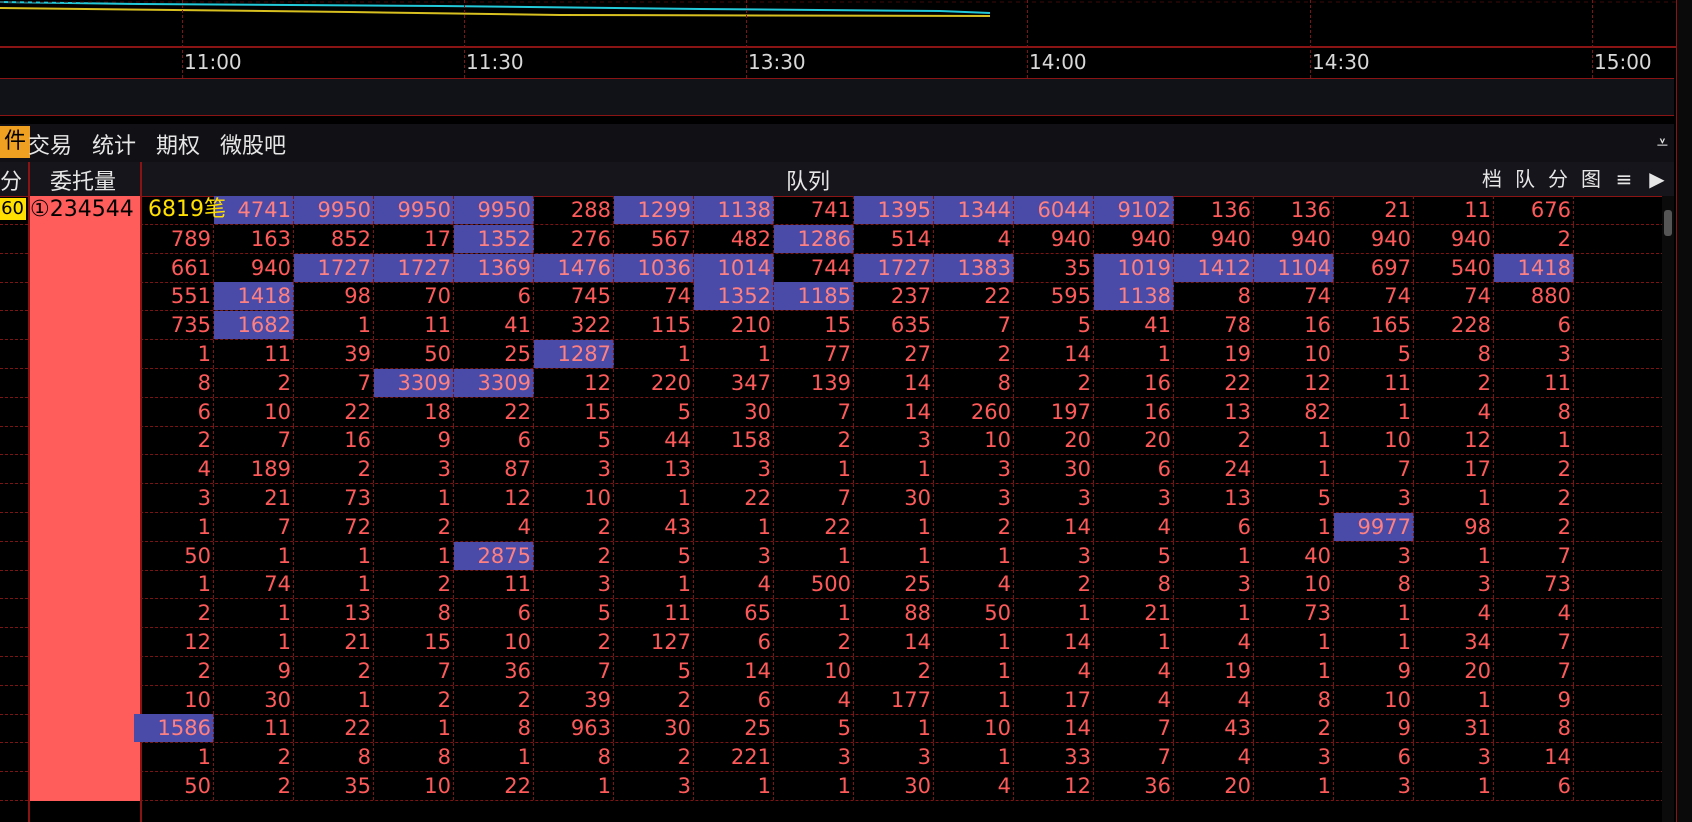 This screenshot has height=822, width=1692. Describe the element at coordinates (334, 238) in the screenshot. I see `queue-cell: 852` at that location.